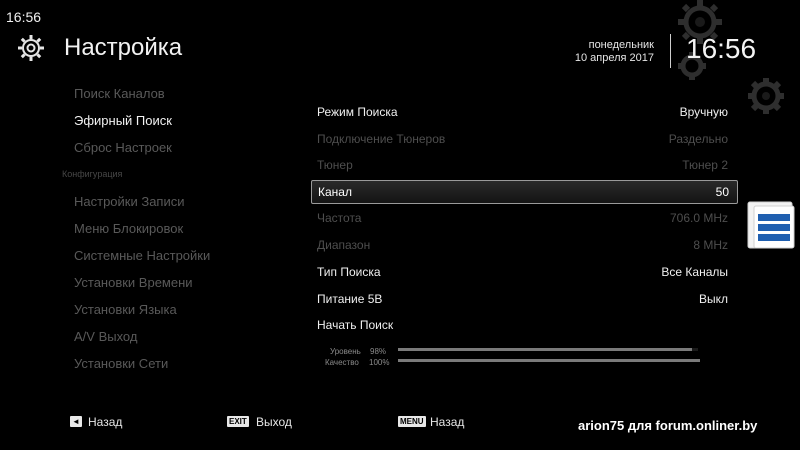  Describe the element at coordinates (92, 174) in the screenshot. I see `menu-section-configuration: Конфигурация` at that location.